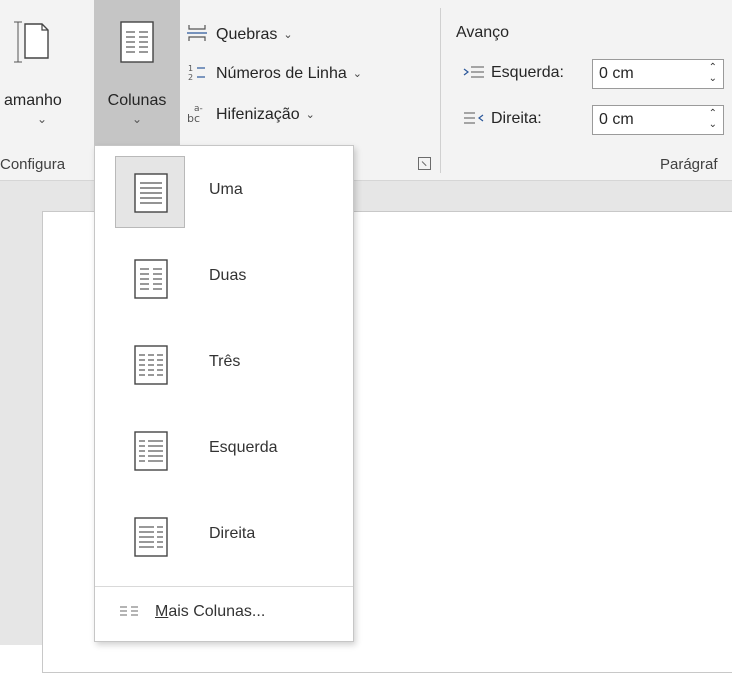 This screenshot has height=673, width=732. Describe the element at coordinates (232, 533) in the screenshot. I see `menu-item-label: Direita` at that location.